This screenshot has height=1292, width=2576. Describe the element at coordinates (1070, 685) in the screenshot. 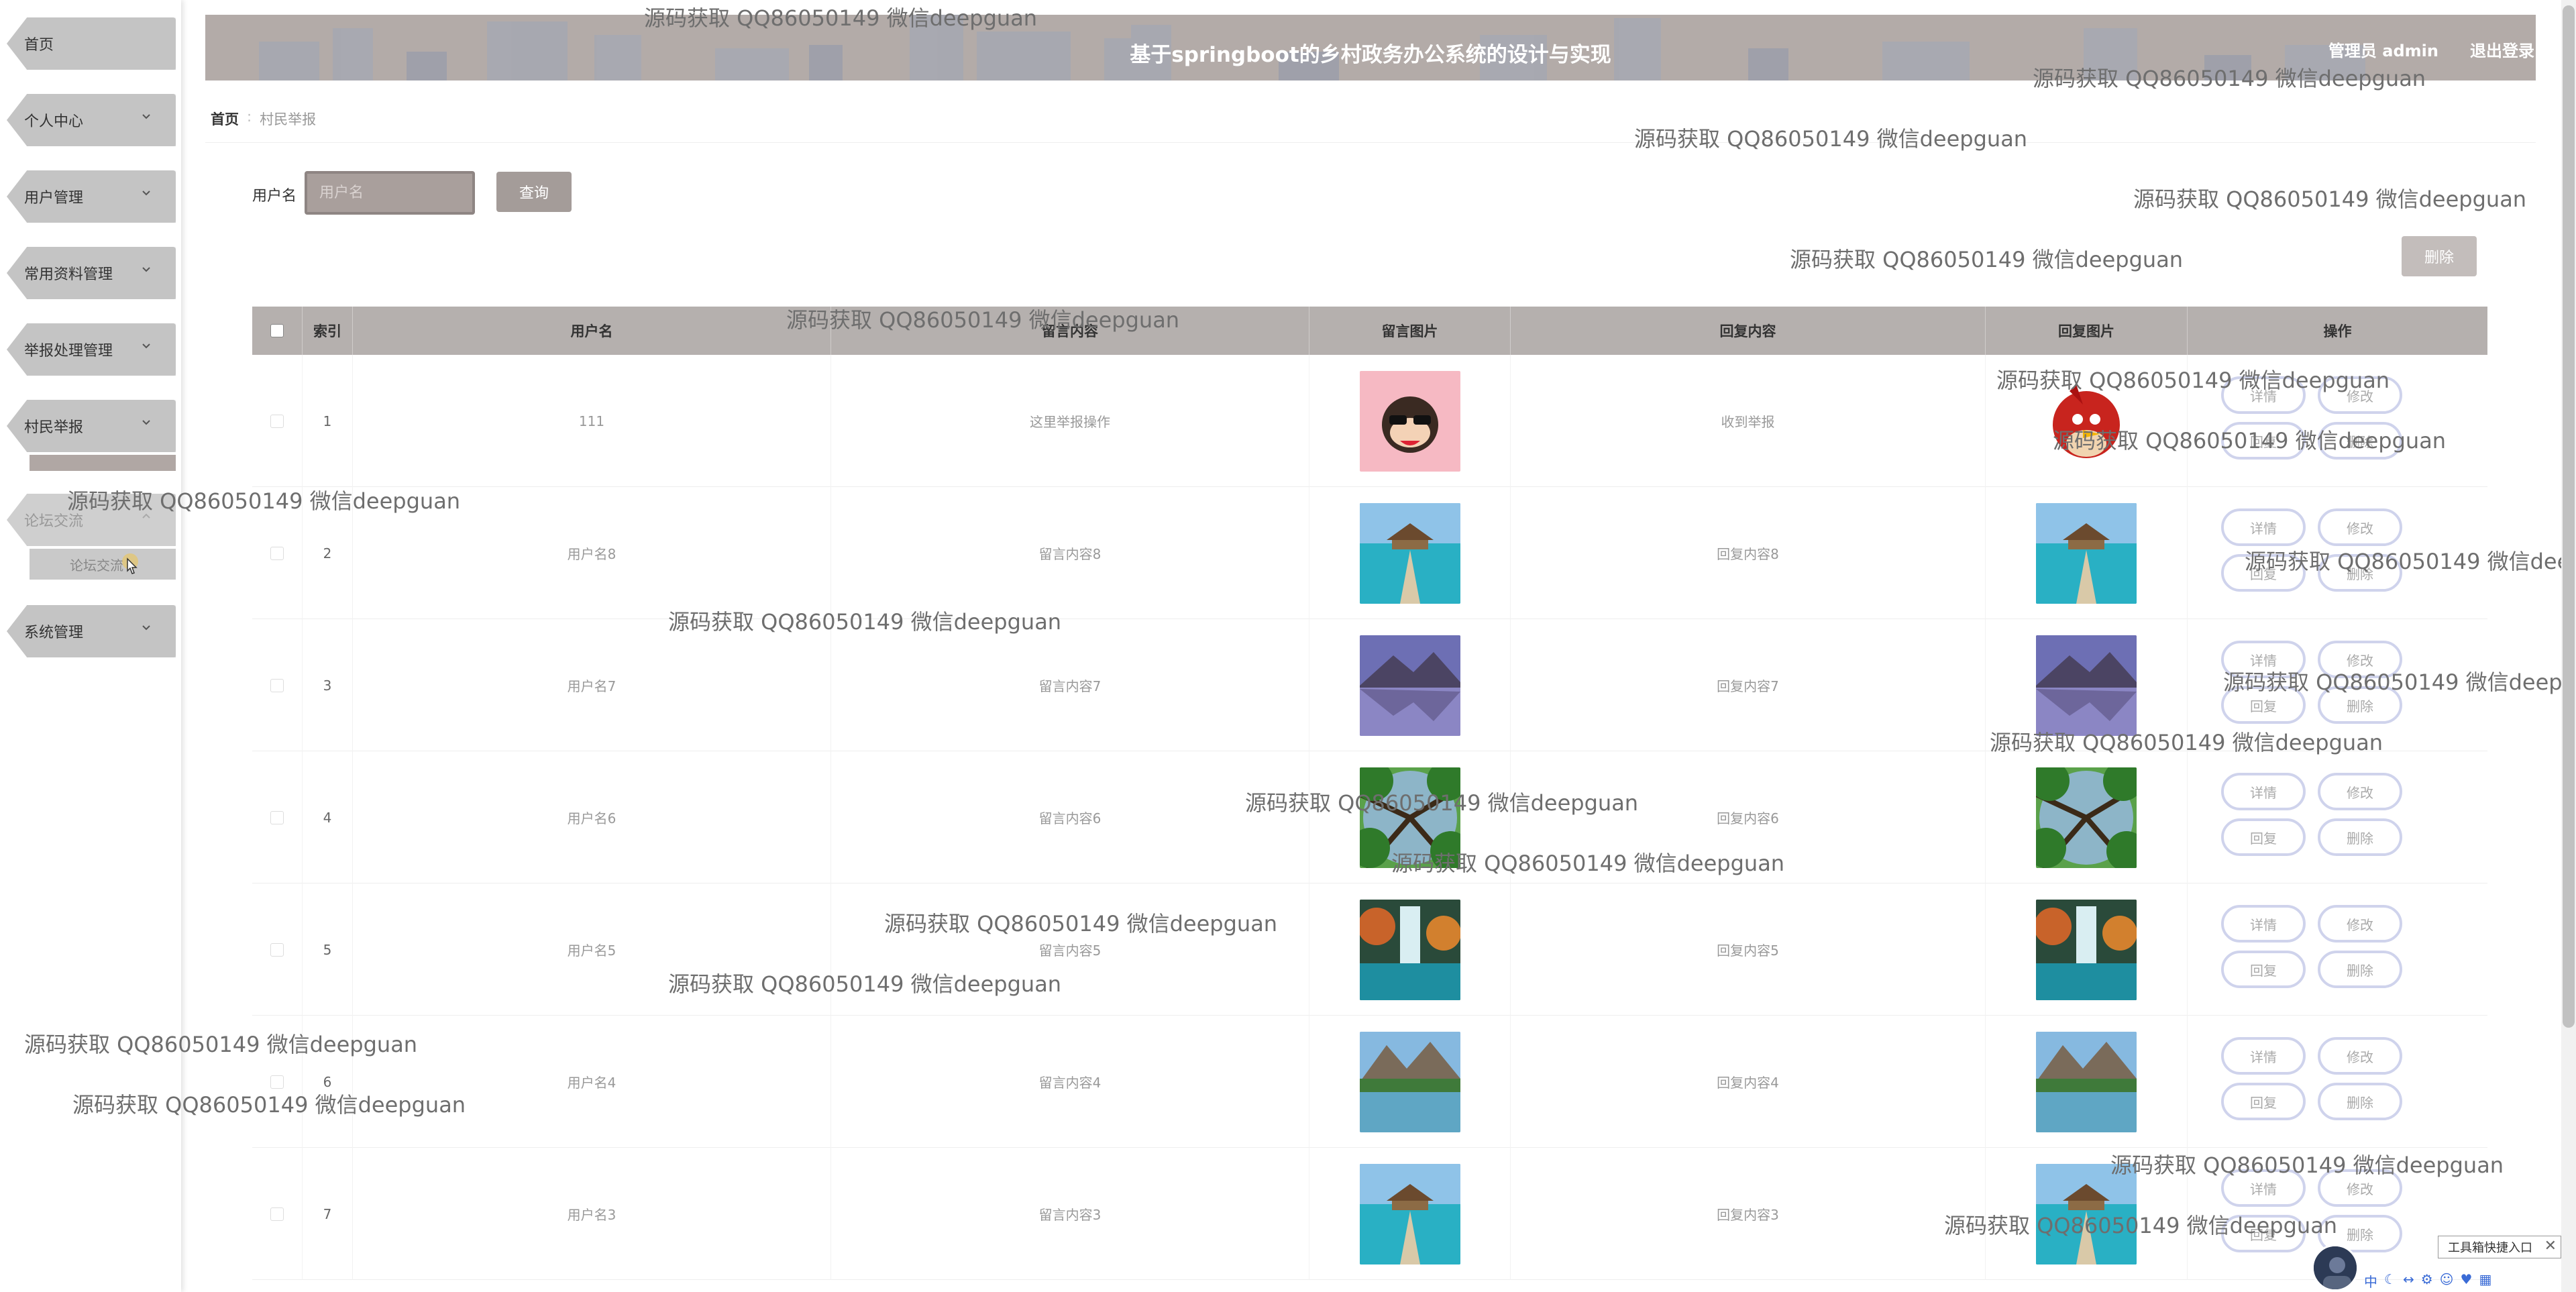

I see `row-content: 留言内容7` at that location.